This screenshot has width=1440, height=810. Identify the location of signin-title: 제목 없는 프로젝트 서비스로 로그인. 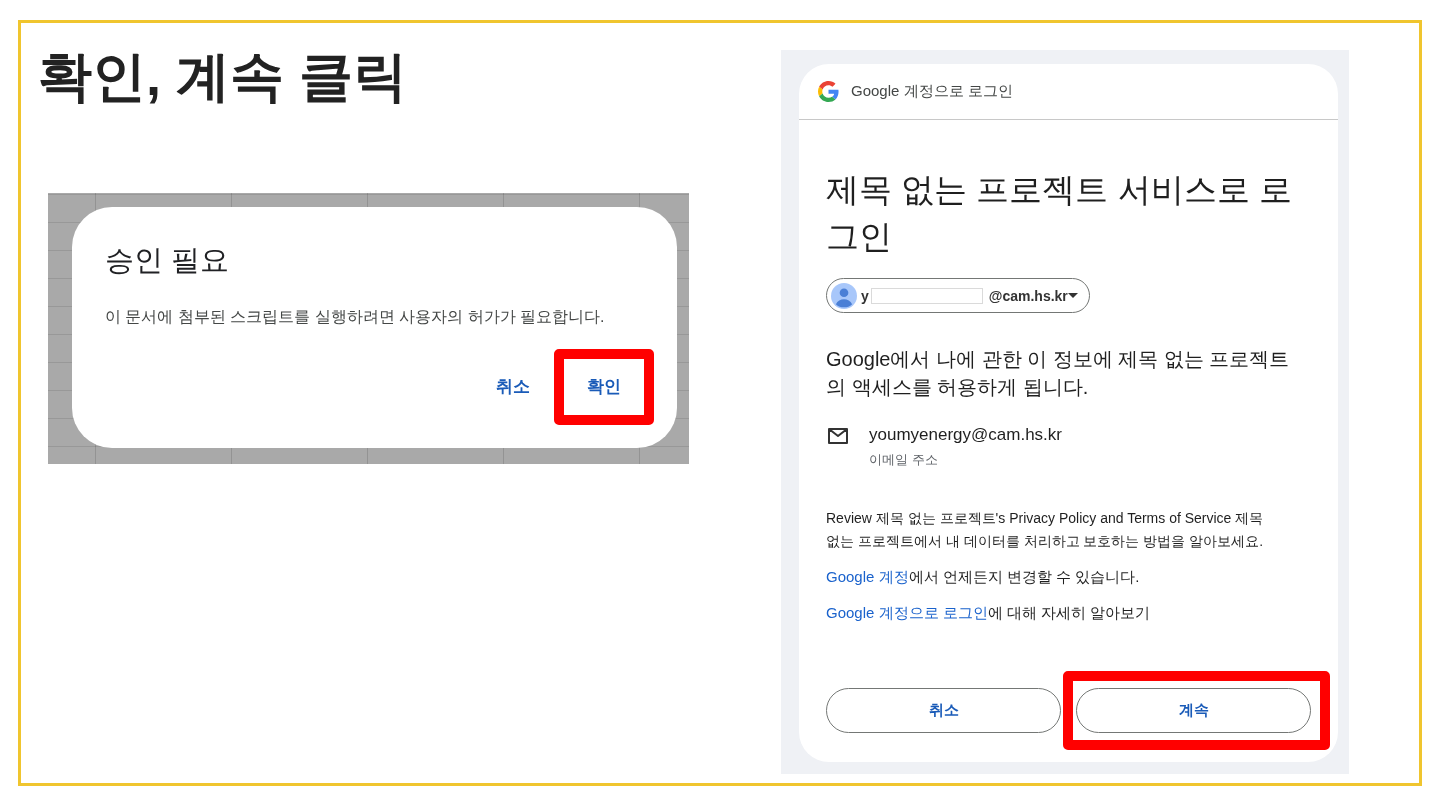
(1059, 213).